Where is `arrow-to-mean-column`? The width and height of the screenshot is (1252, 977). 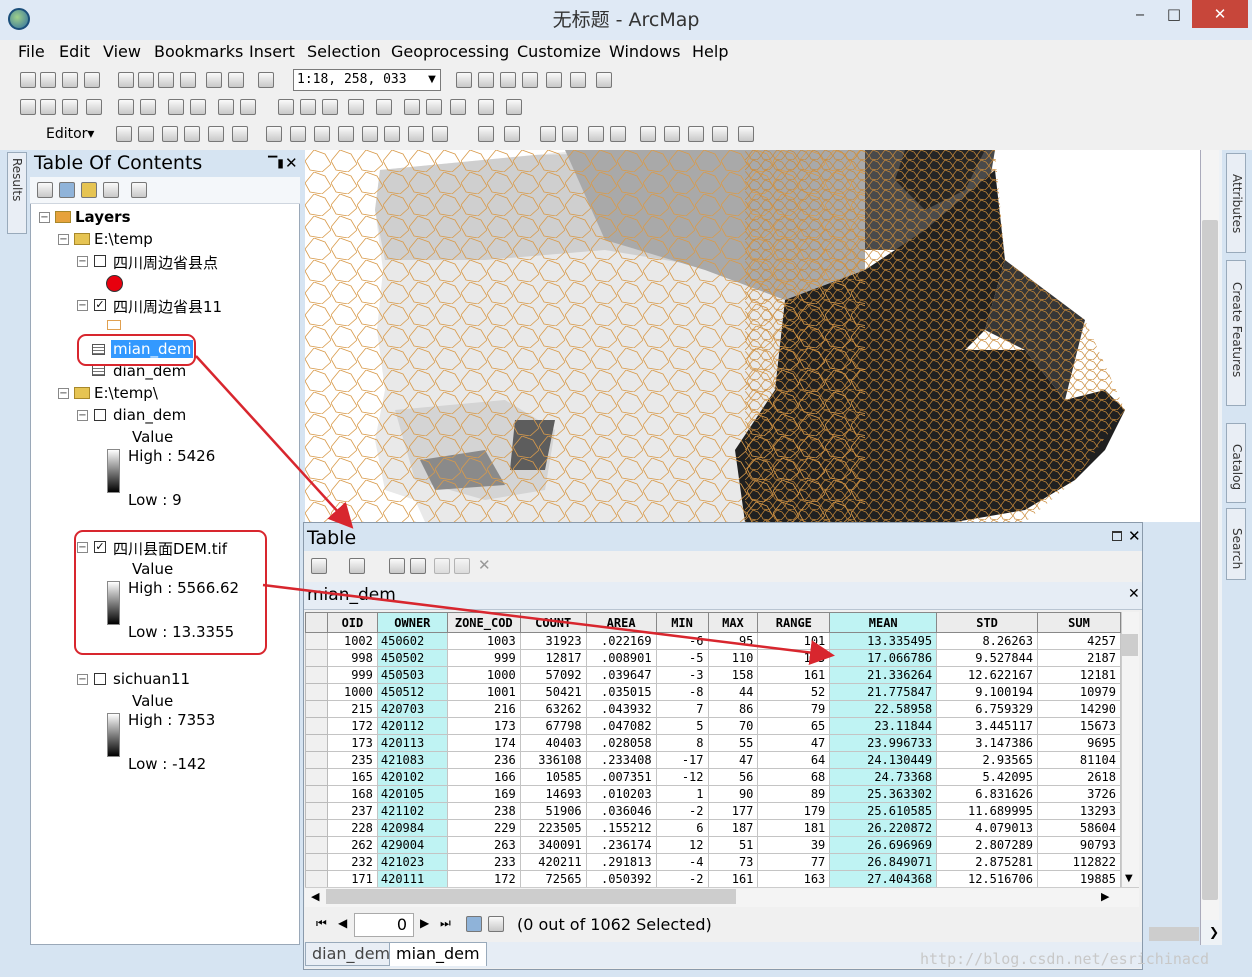 arrow-to-mean-column is located at coordinates (548, 624).